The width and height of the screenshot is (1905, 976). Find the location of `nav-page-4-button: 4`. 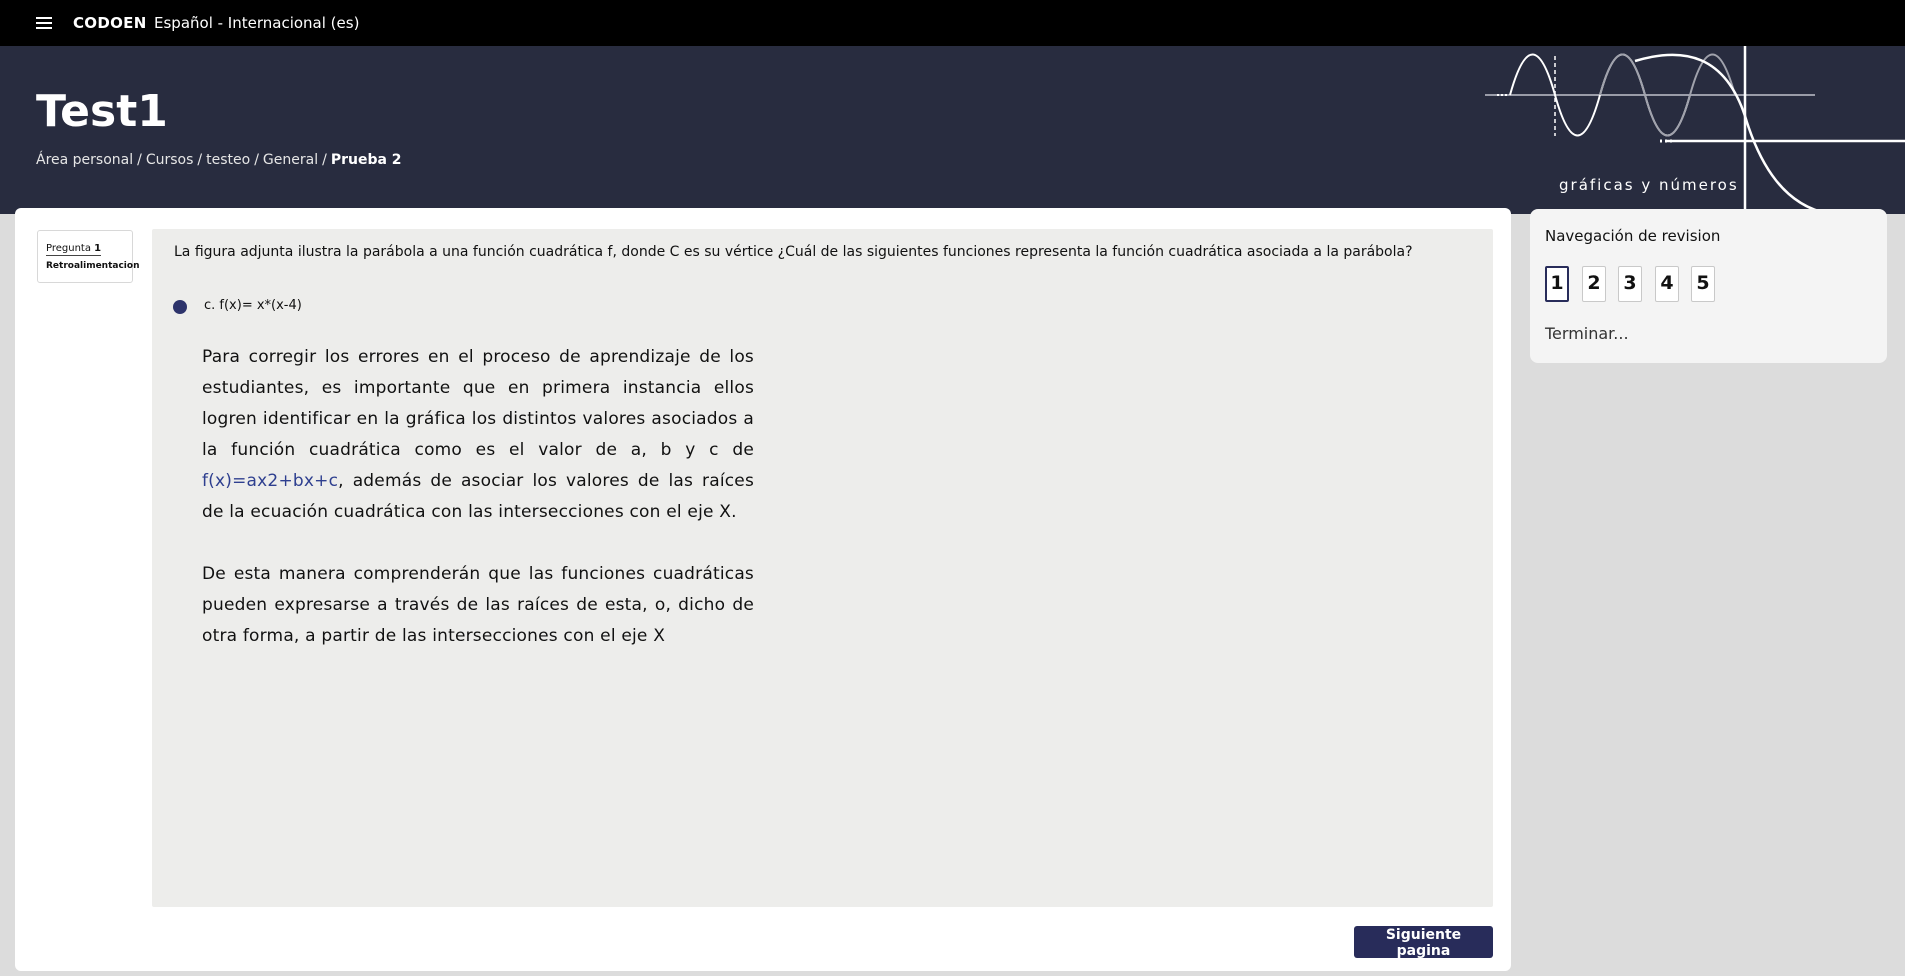

nav-page-4-button: 4 is located at coordinates (1667, 284).